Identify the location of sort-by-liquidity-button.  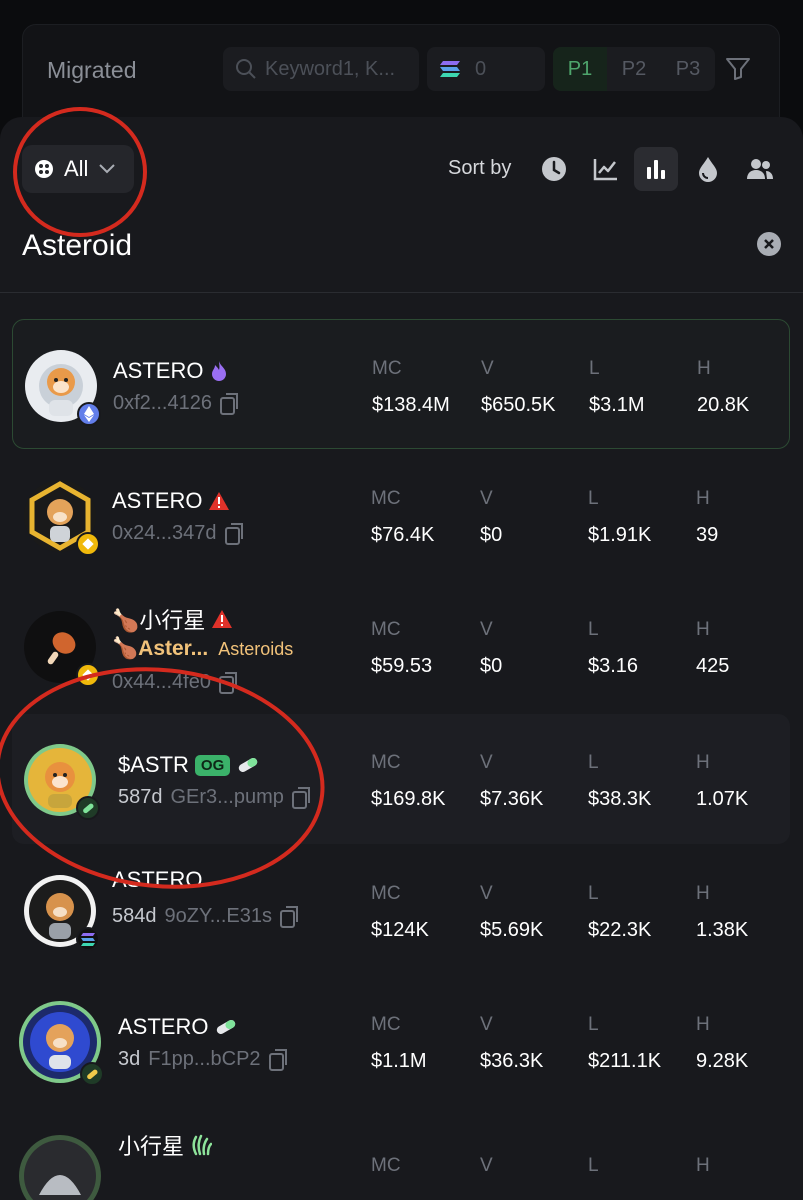
(708, 169).